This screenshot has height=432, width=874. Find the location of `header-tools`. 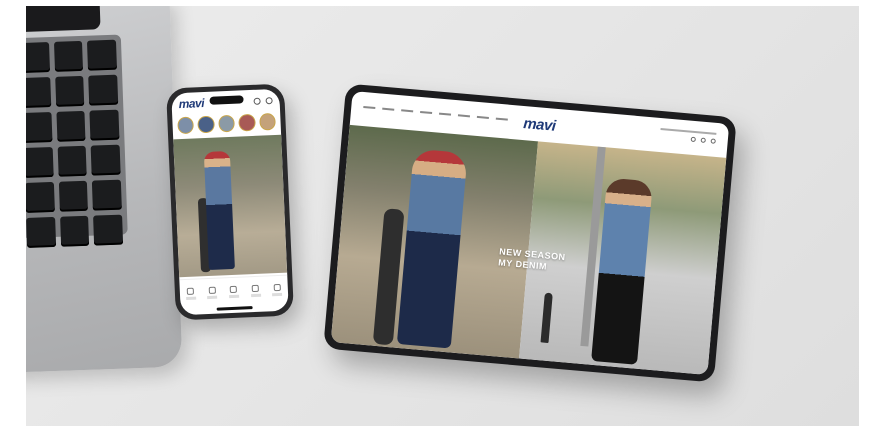

header-tools is located at coordinates (688, 135).